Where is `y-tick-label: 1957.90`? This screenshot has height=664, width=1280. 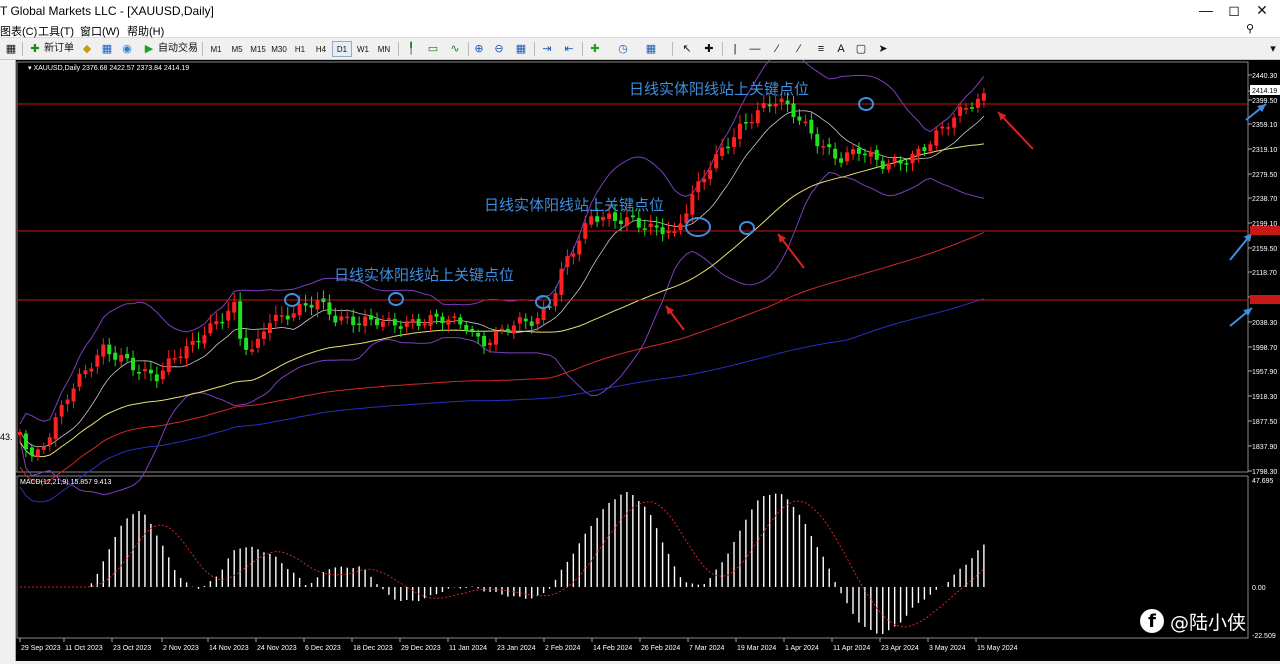 y-tick-label: 1957.90 is located at coordinates (1264, 372).